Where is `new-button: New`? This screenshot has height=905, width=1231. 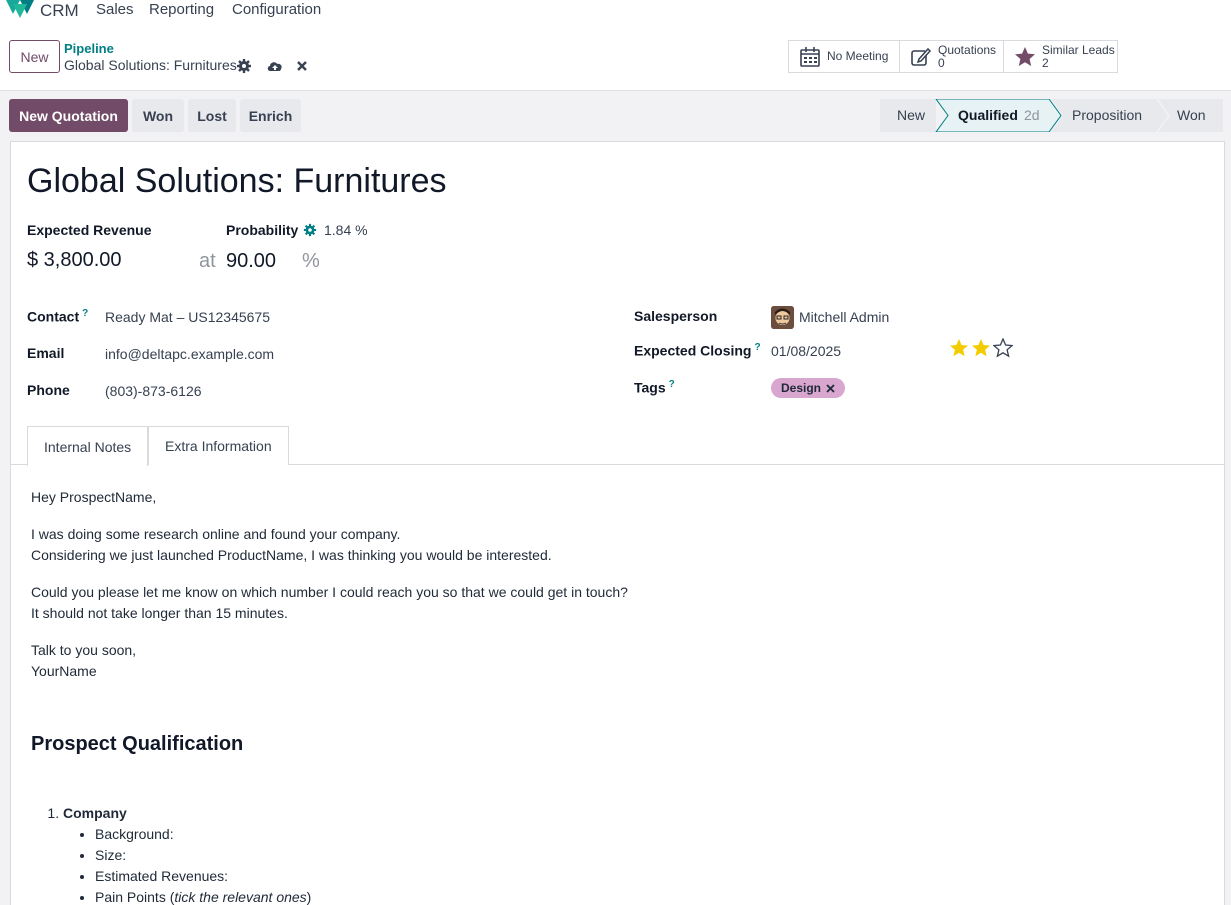
new-button: New is located at coordinates (34, 56).